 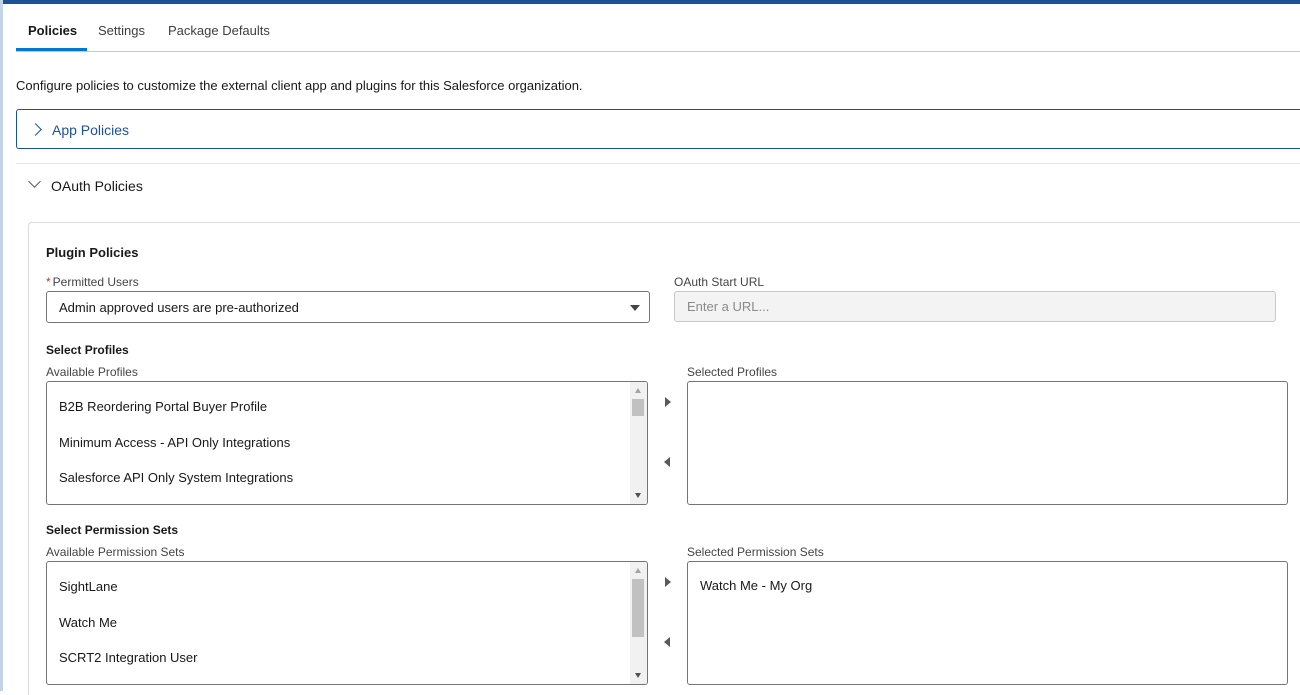 What do you see at coordinates (163, 406) in the screenshot?
I see `list-item: B2B Reordering Portal Buyer Profile` at bounding box center [163, 406].